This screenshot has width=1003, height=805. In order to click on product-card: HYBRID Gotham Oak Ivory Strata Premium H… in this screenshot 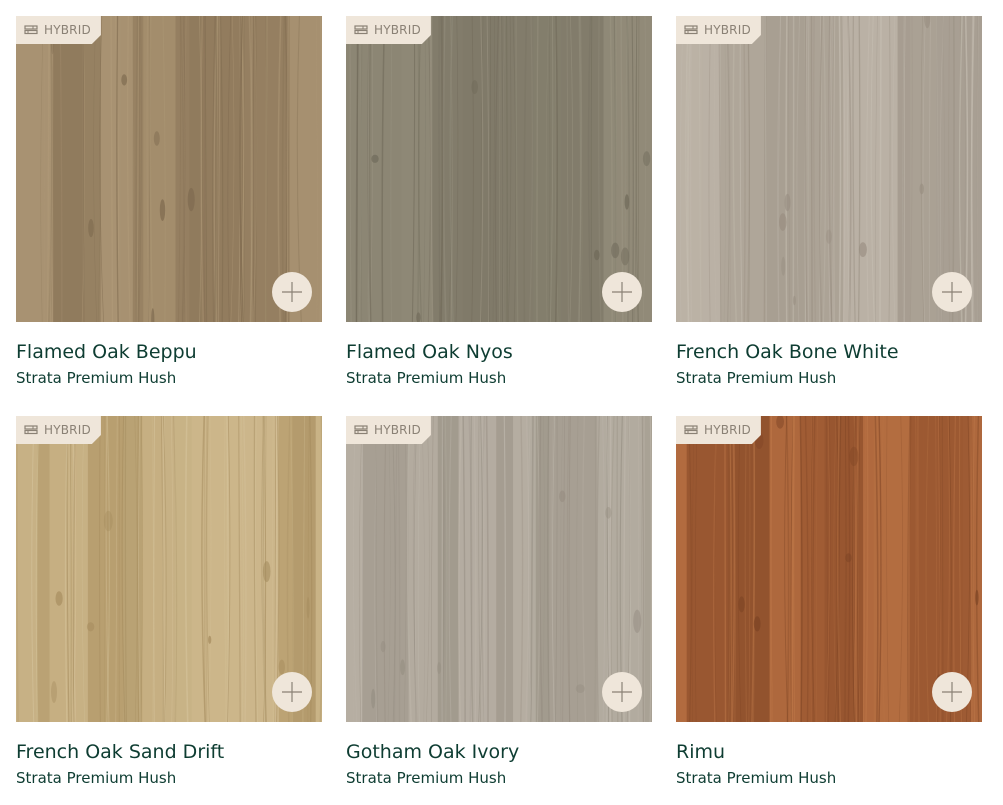, I will do `click(499, 601)`.